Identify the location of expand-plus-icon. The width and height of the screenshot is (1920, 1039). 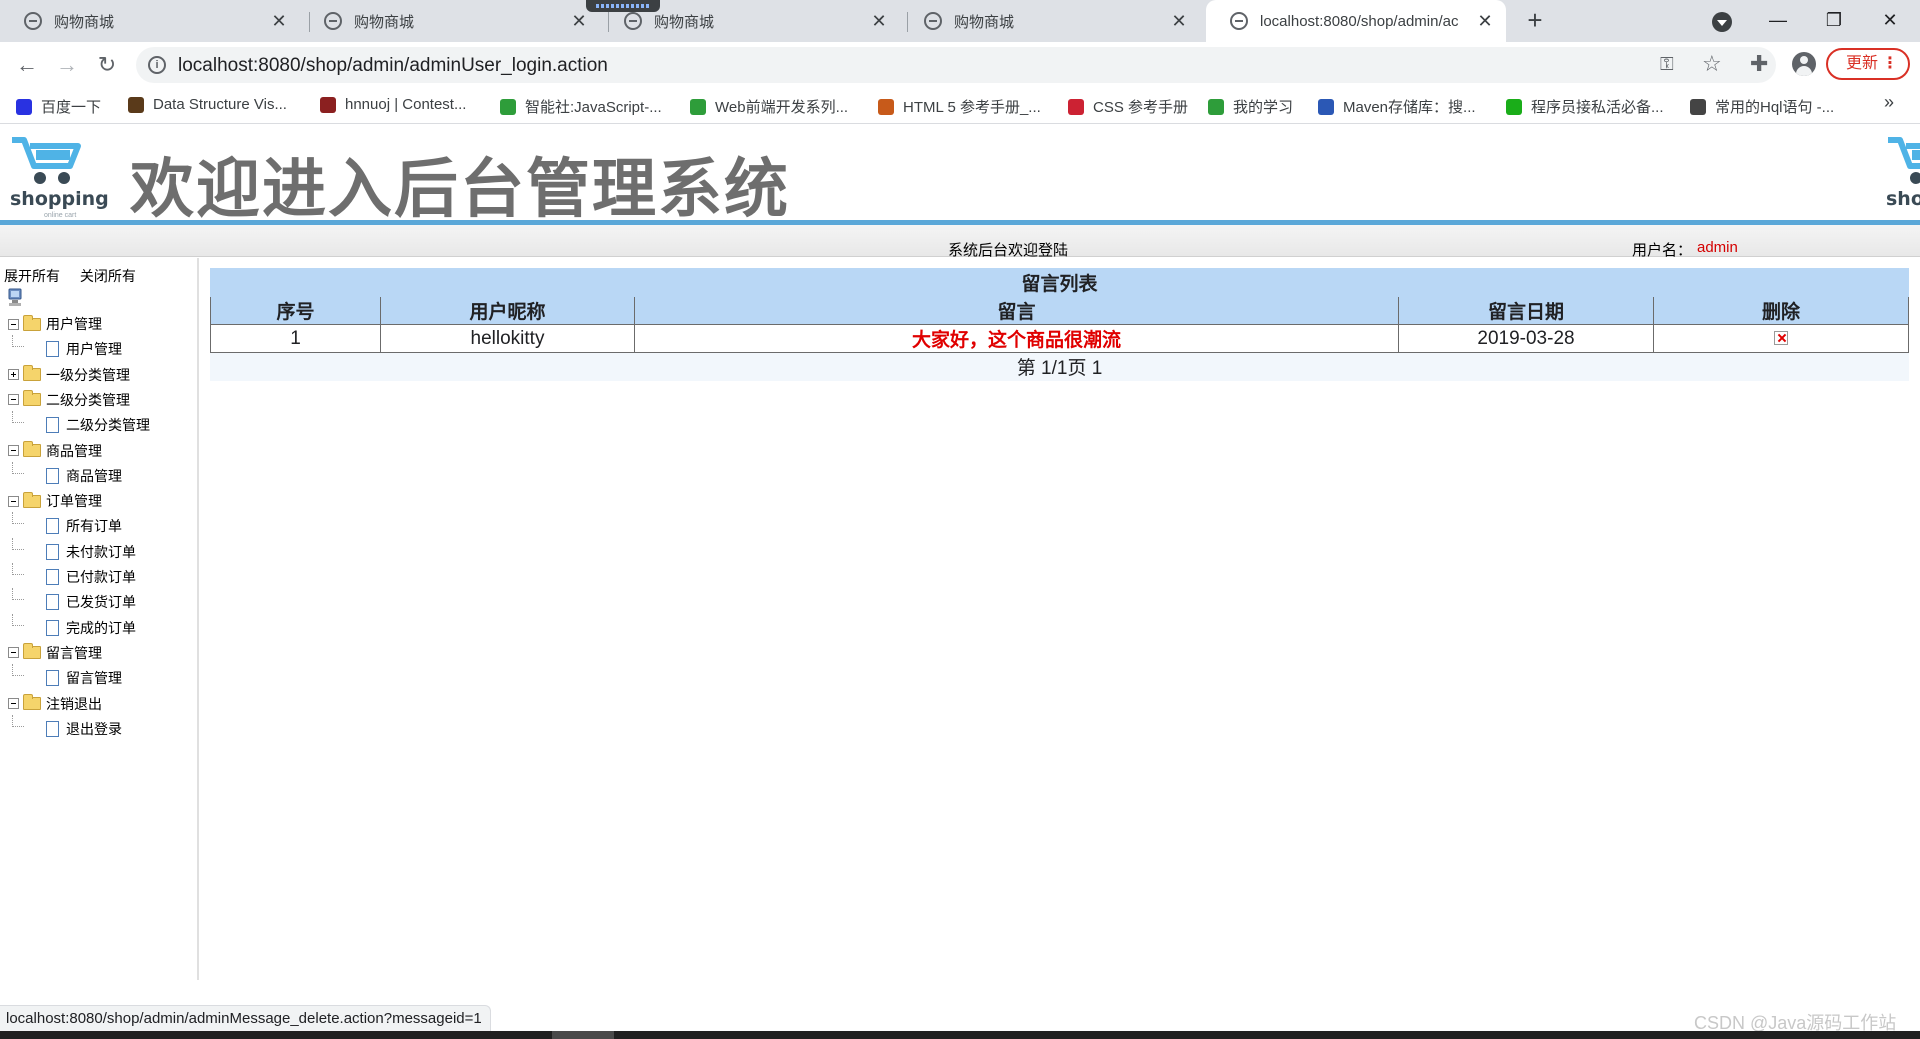
(13, 375).